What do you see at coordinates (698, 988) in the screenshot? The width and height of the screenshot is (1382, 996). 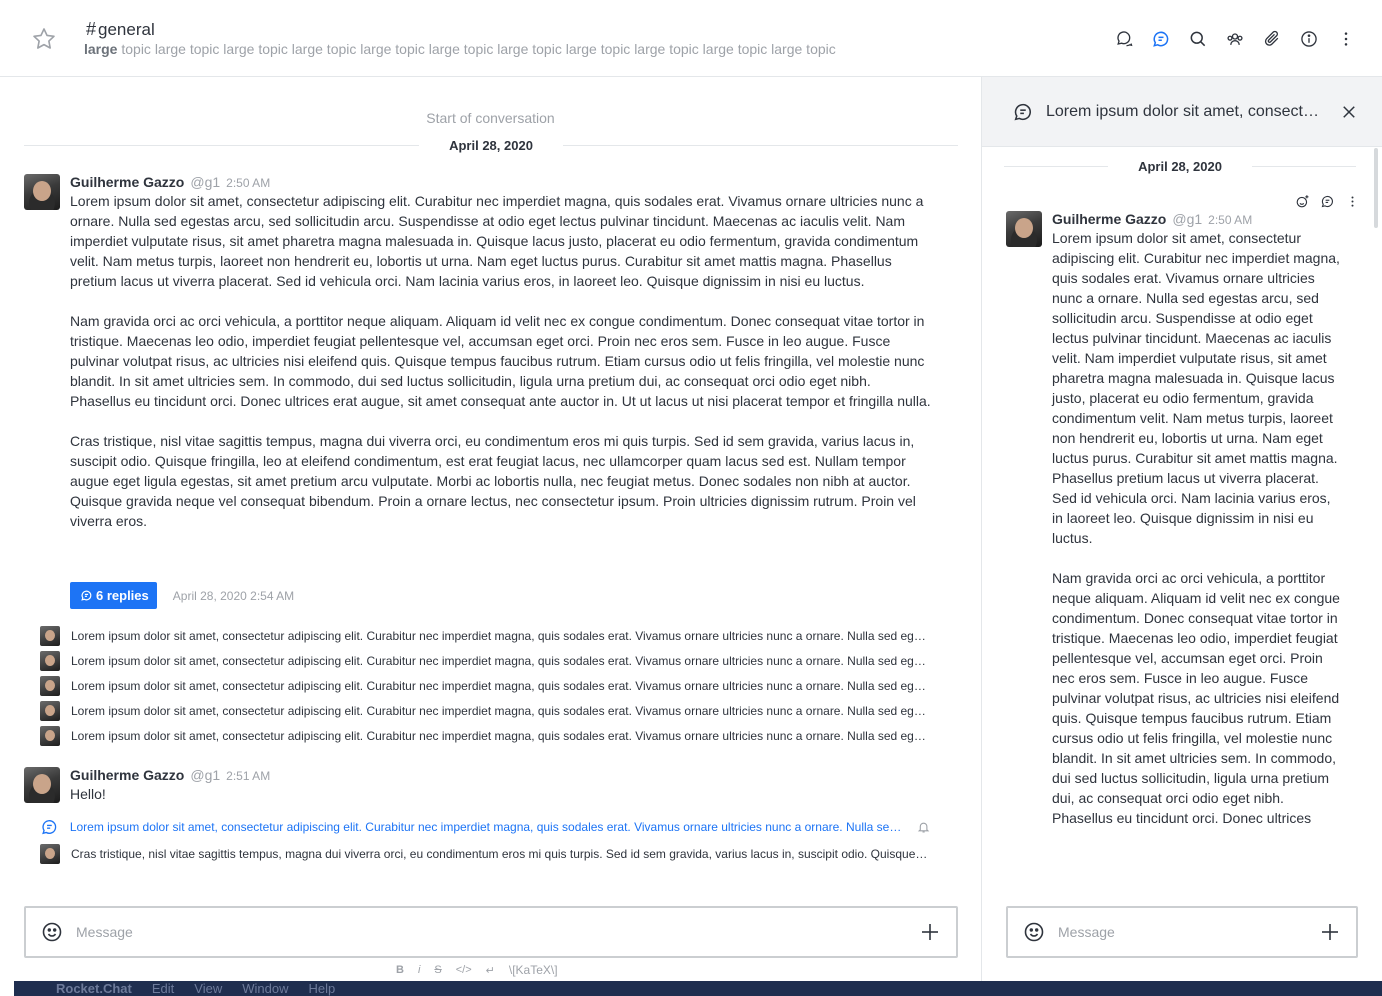 I see `os-menubar: Rocket.Chat Edit View Window Help` at bounding box center [698, 988].